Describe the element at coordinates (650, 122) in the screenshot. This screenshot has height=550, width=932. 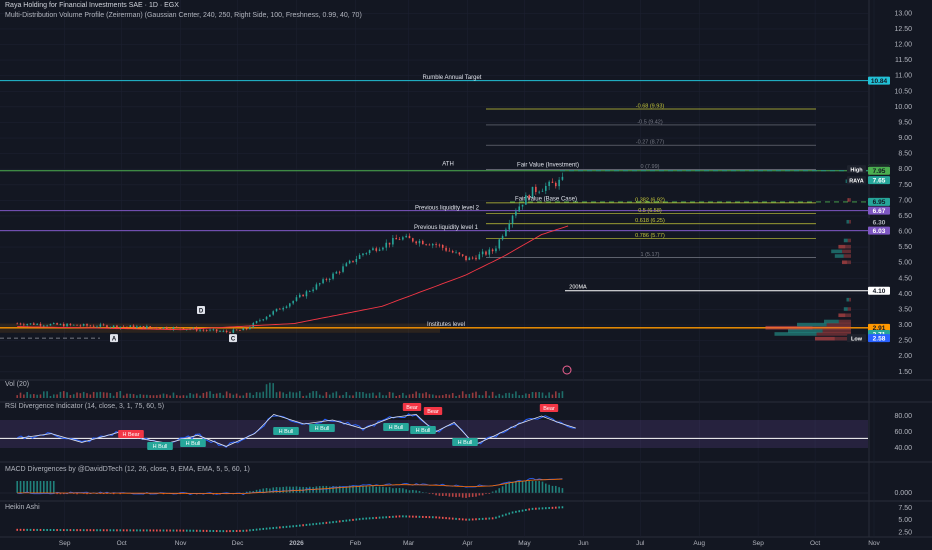
I see `fib-level-label: -0.5 (9.42)` at that location.